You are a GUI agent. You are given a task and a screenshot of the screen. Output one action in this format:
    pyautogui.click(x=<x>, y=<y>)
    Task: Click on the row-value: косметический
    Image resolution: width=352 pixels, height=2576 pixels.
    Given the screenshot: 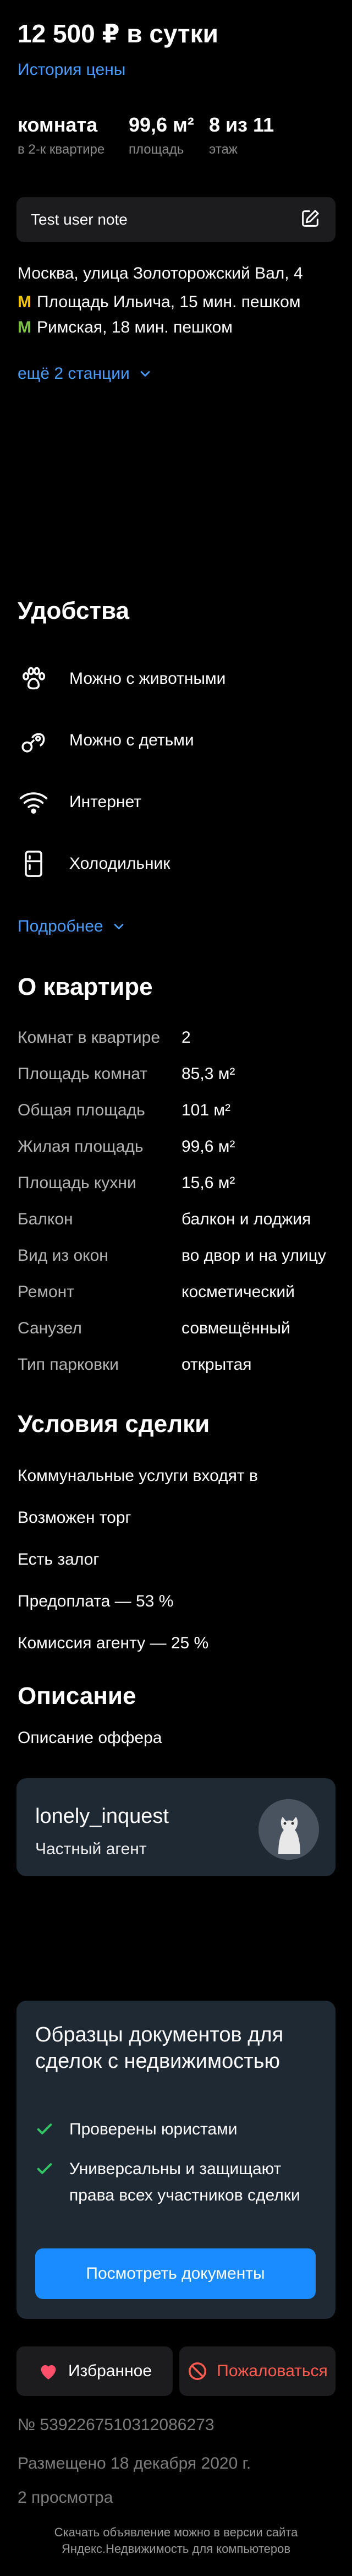 What is the action you would take?
    pyautogui.click(x=238, y=1292)
    